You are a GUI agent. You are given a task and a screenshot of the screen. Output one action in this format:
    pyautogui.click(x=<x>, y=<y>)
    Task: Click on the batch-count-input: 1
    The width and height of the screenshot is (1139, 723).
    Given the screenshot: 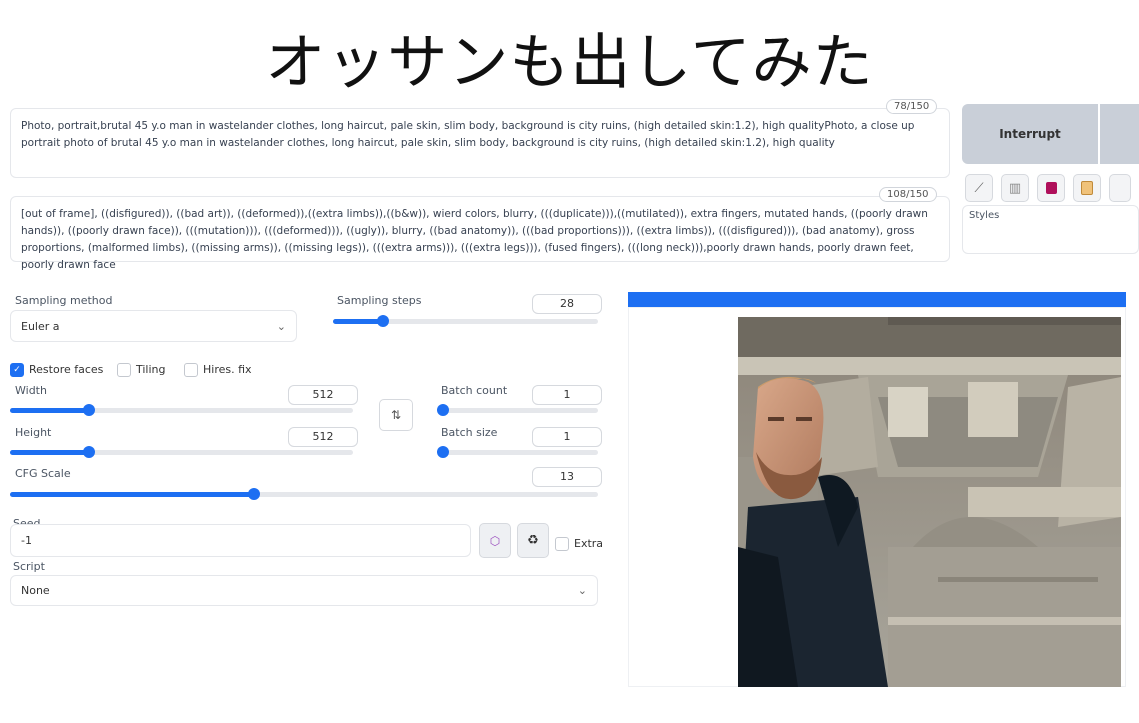 What is the action you would take?
    pyautogui.click(x=567, y=395)
    